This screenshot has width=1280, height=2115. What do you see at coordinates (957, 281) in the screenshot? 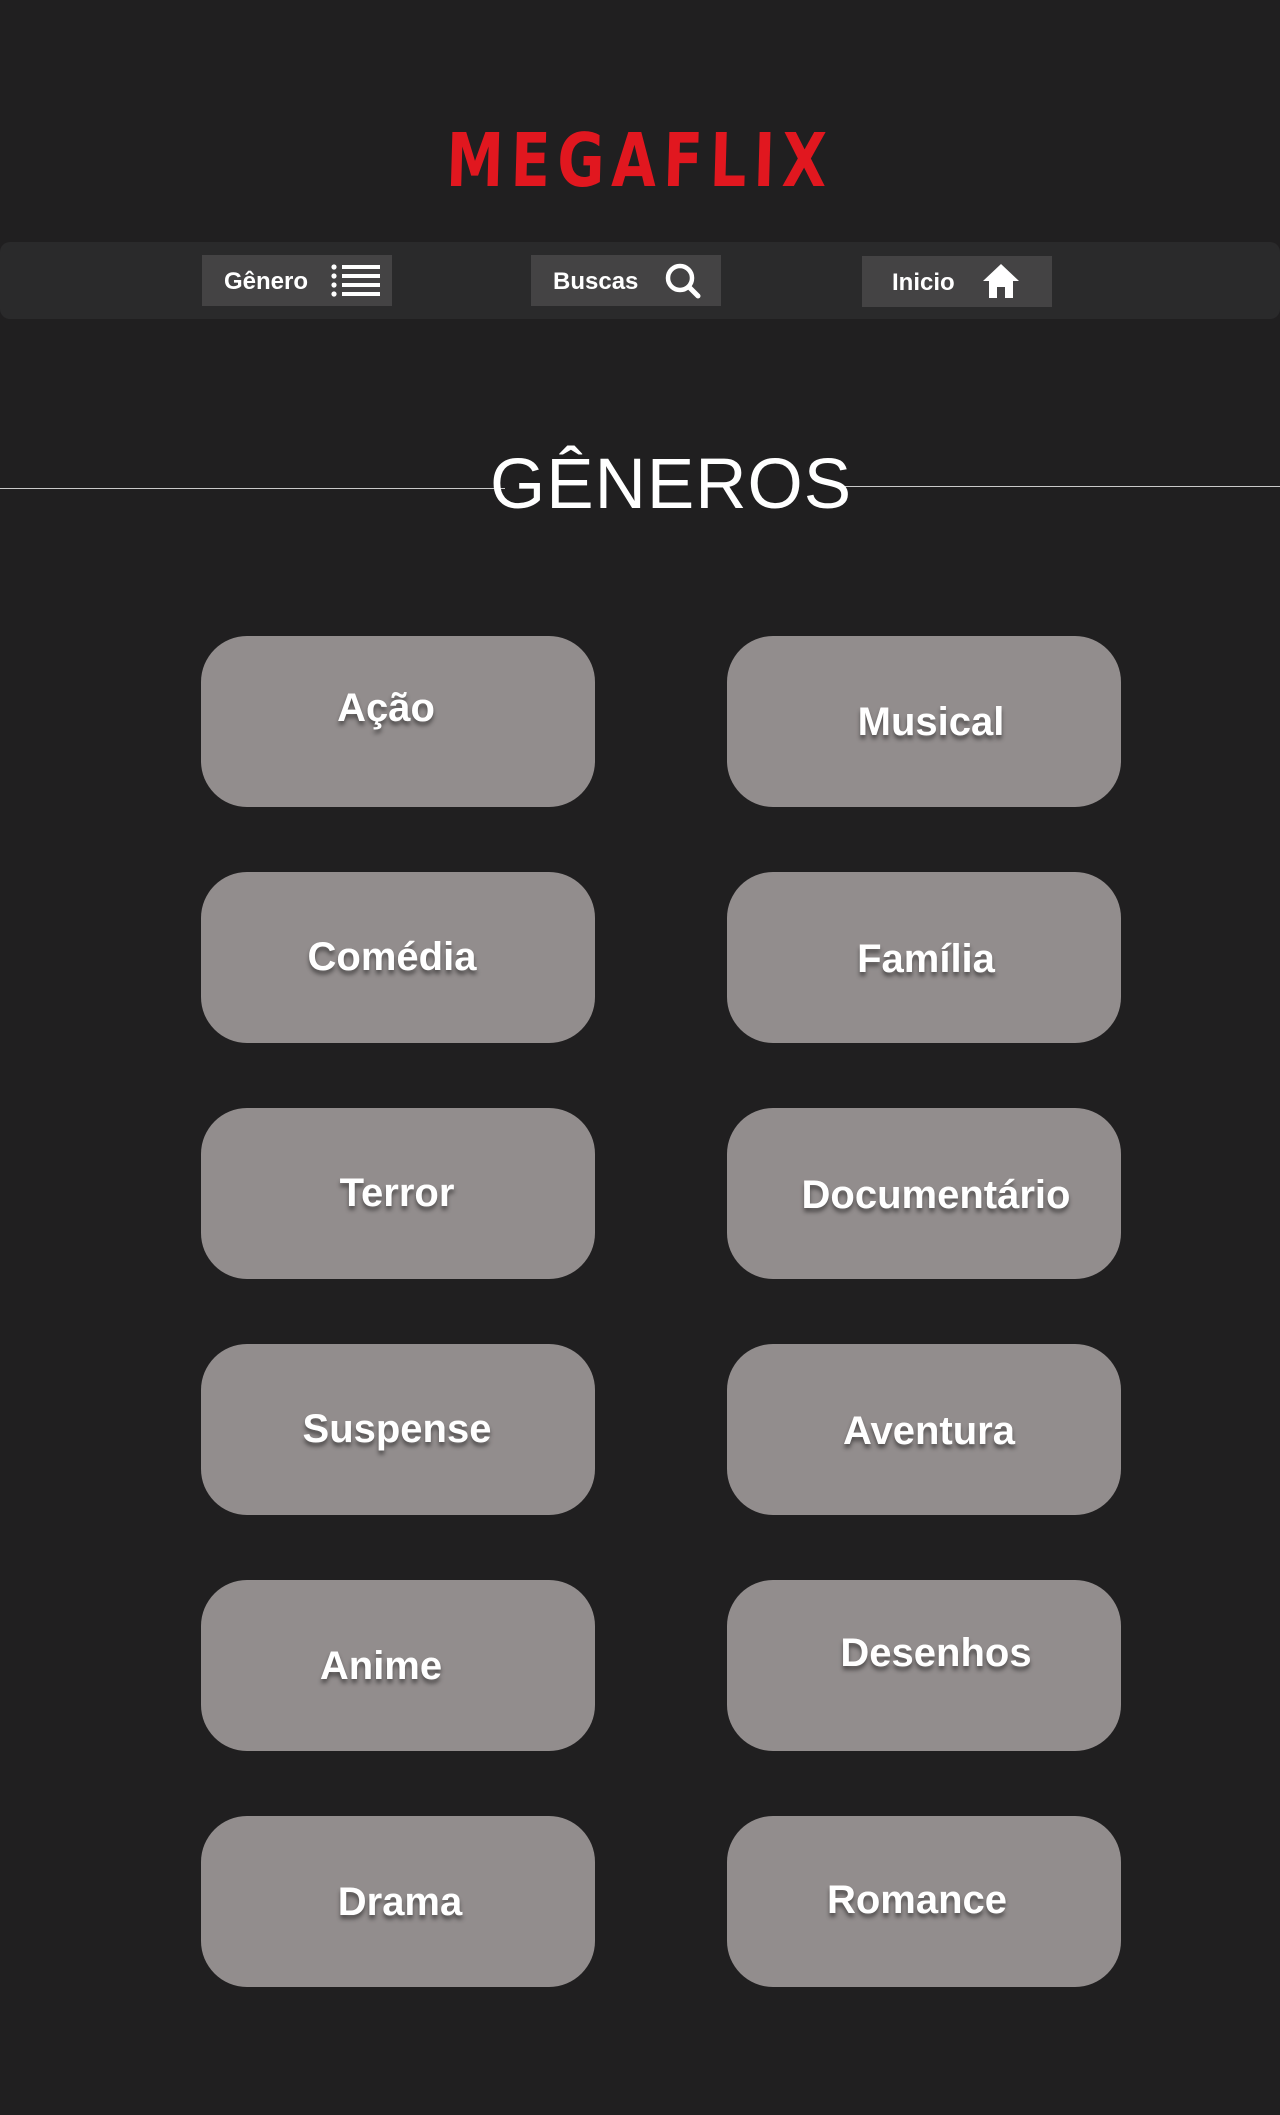
I see `nav-inicio-button: Inicio` at bounding box center [957, 281].